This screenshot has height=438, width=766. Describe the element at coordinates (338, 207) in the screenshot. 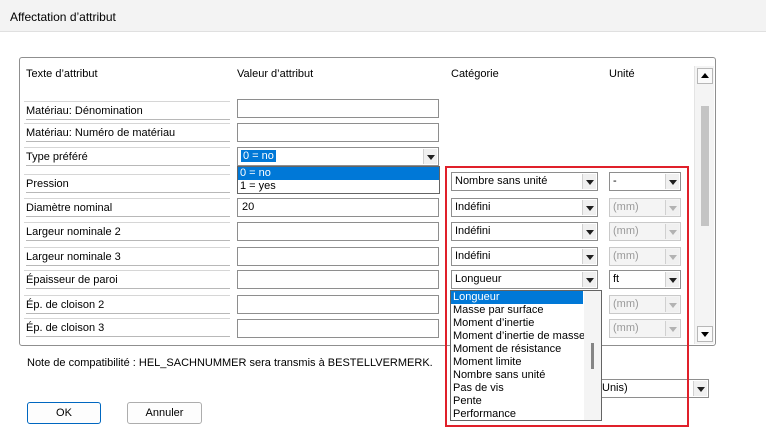

I see `value-field-nominal-diameter: 20` at that location.